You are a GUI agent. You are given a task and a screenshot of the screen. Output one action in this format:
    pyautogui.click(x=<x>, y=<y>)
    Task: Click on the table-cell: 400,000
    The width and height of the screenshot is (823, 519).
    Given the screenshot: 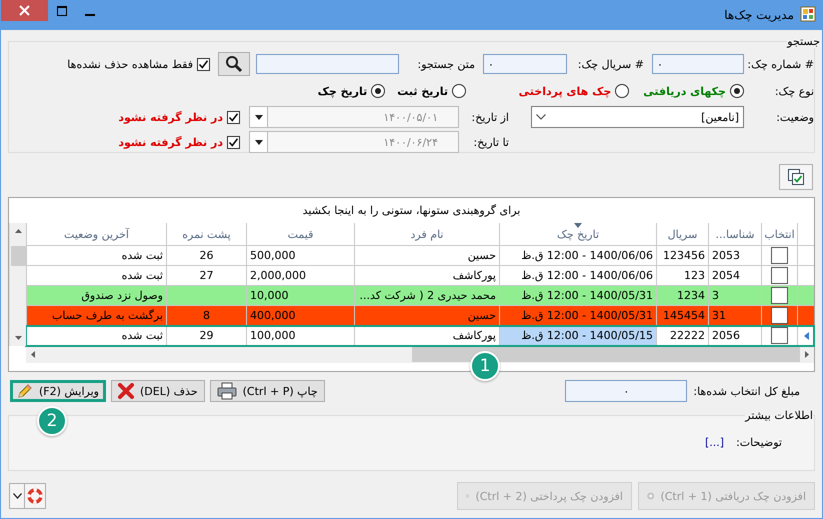 What is the action you would take?
    pyautogui.click(x=273, y=315)
    